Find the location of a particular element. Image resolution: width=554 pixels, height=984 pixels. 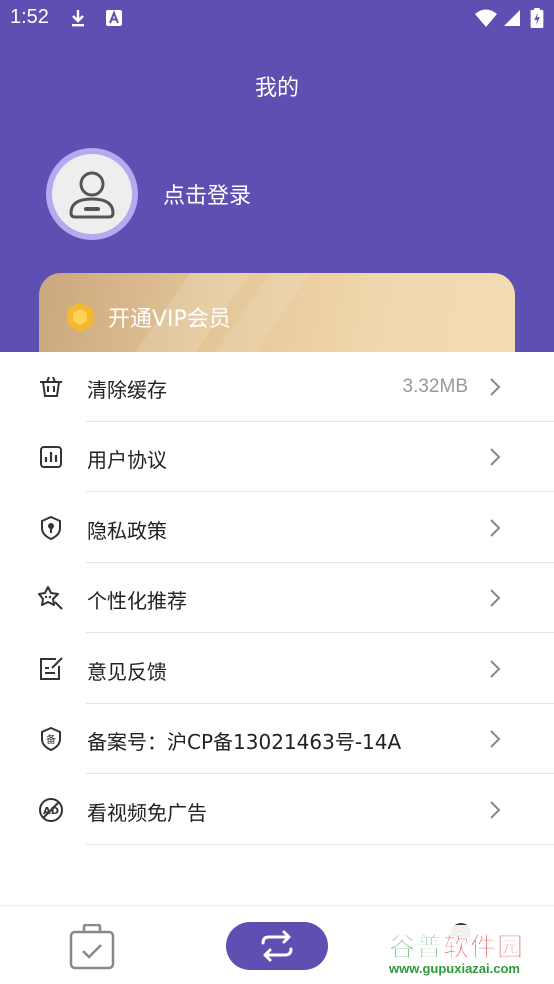

login-link: 点击登录 is located at coordinates (207, 194).